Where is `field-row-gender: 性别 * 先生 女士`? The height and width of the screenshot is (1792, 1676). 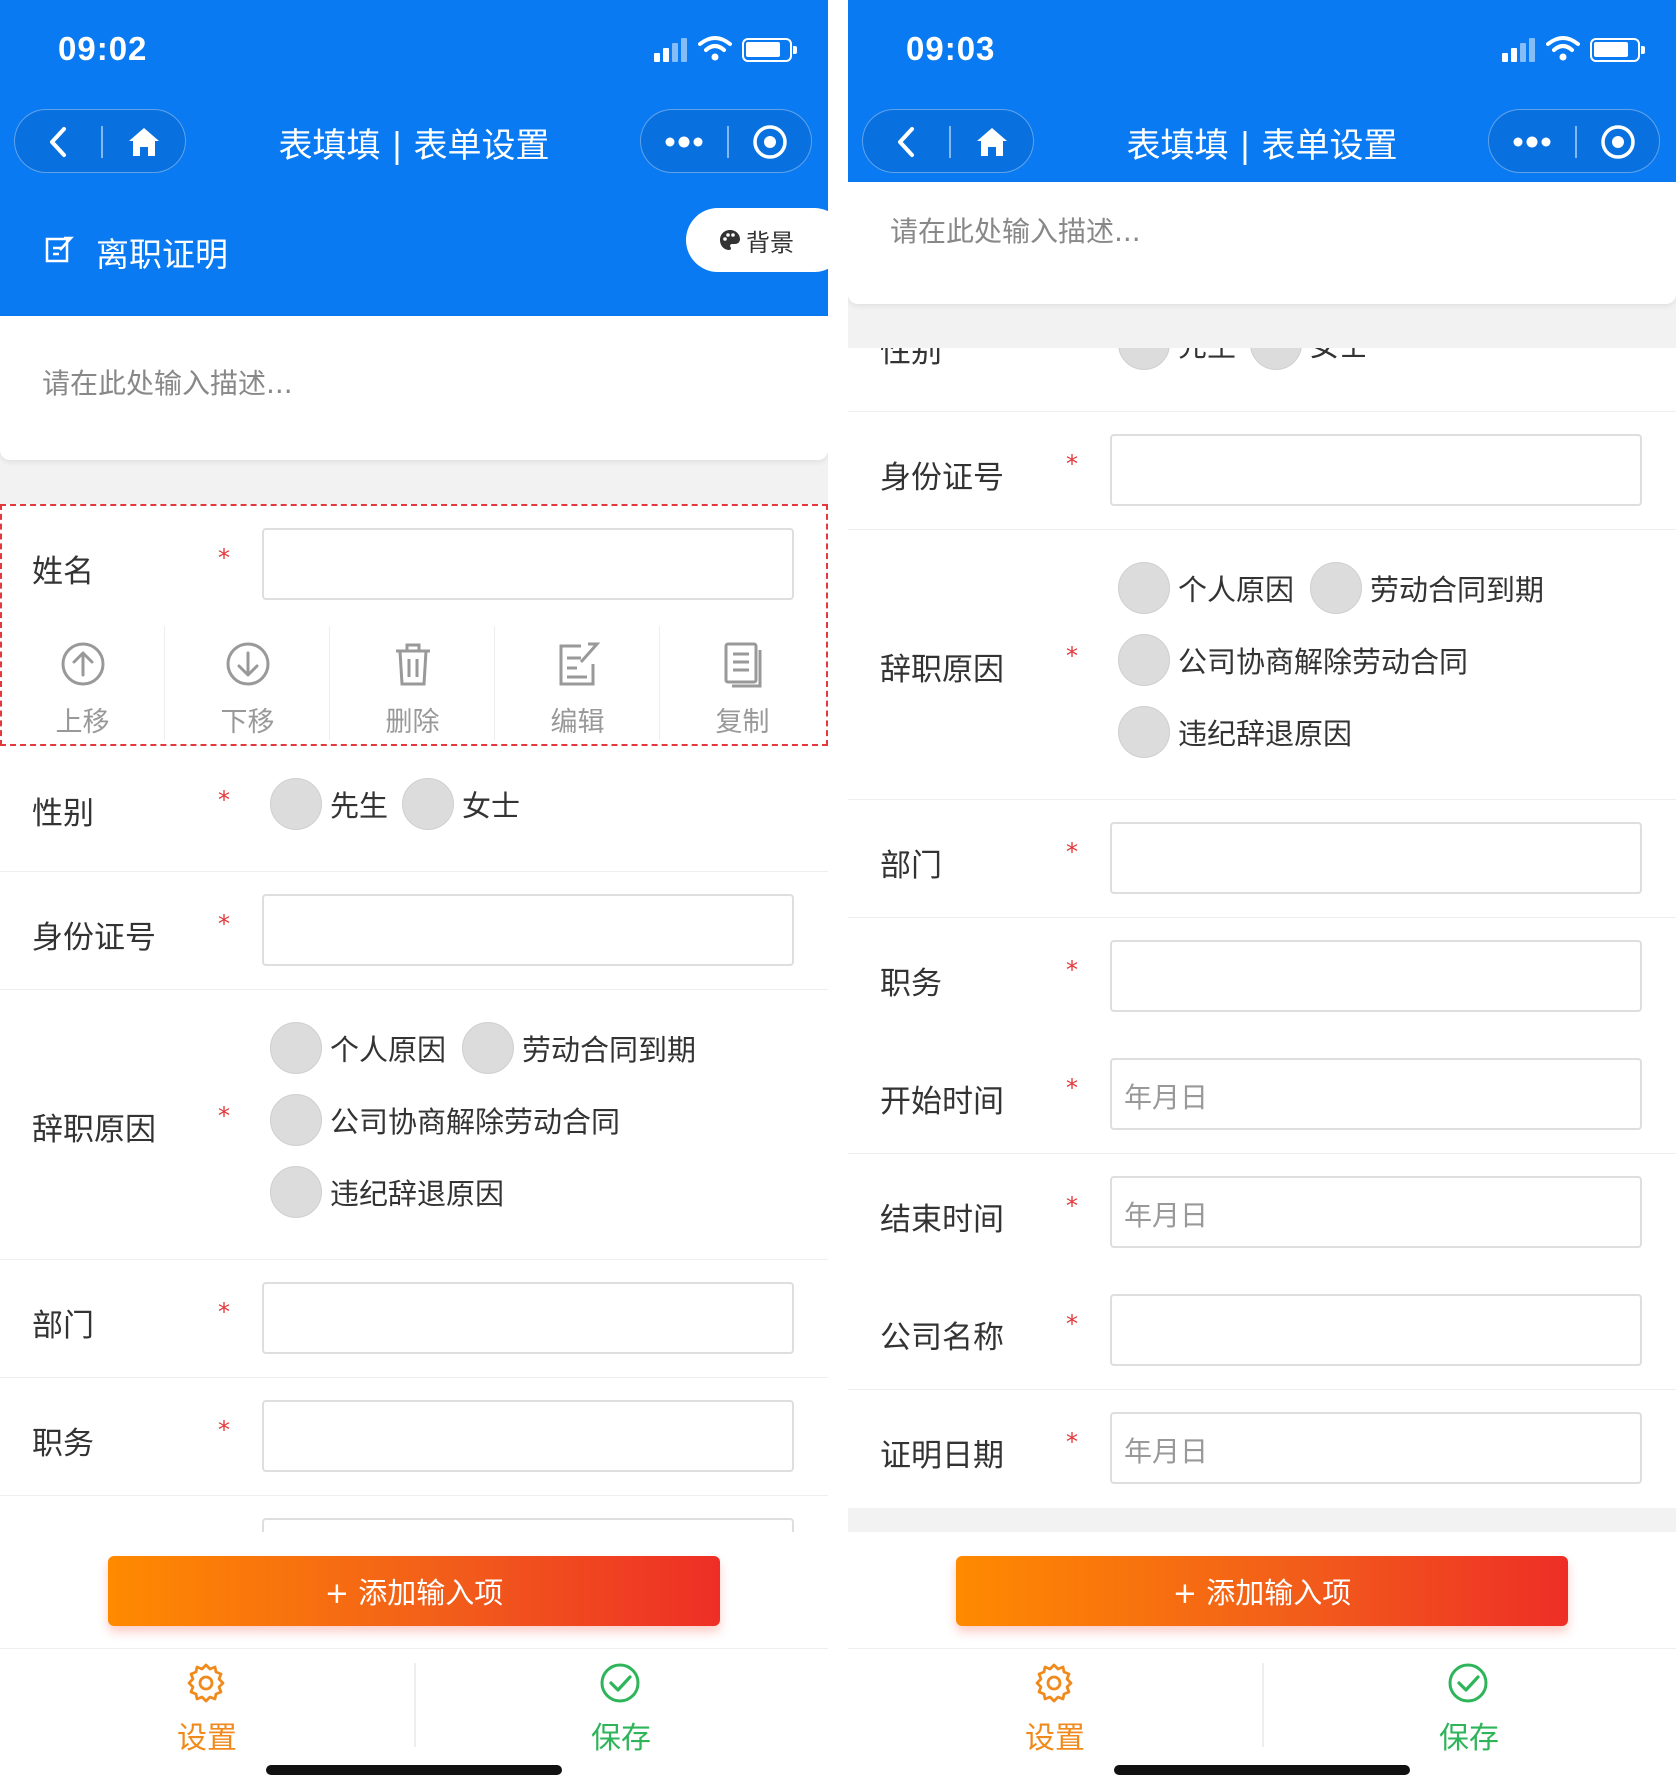 field-row-gender: 性别 * 先生 女士 is located at coordinates (414, 809).